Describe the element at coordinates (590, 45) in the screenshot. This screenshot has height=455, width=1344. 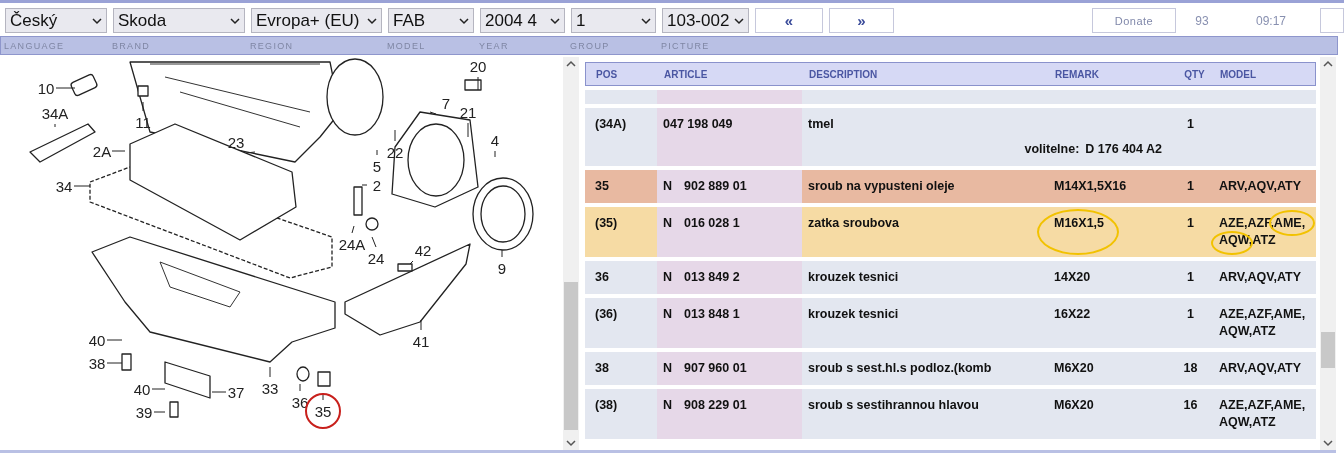
I see `field-label: GROUP` at that location.